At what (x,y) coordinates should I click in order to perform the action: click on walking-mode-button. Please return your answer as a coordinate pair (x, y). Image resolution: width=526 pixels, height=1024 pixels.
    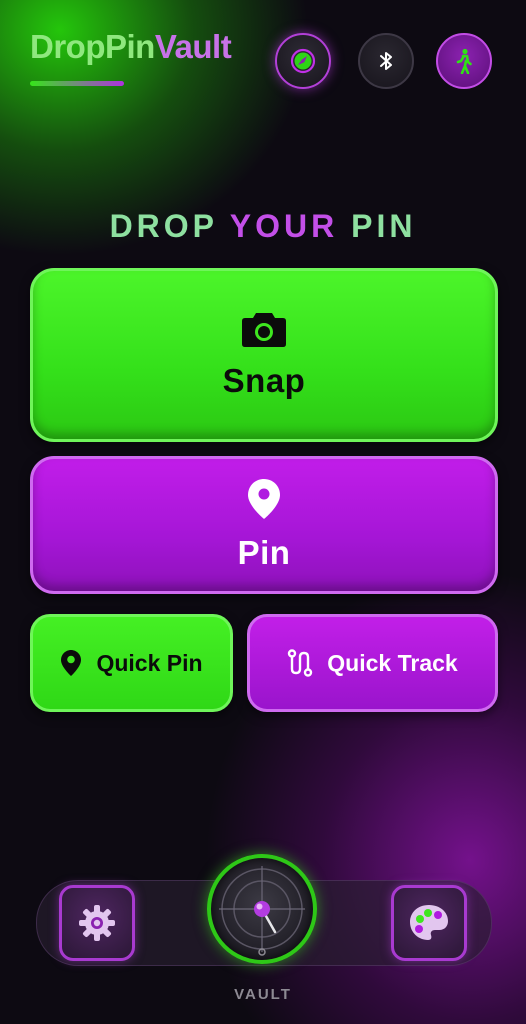
    Looking at the image, I should click on (464, 61).